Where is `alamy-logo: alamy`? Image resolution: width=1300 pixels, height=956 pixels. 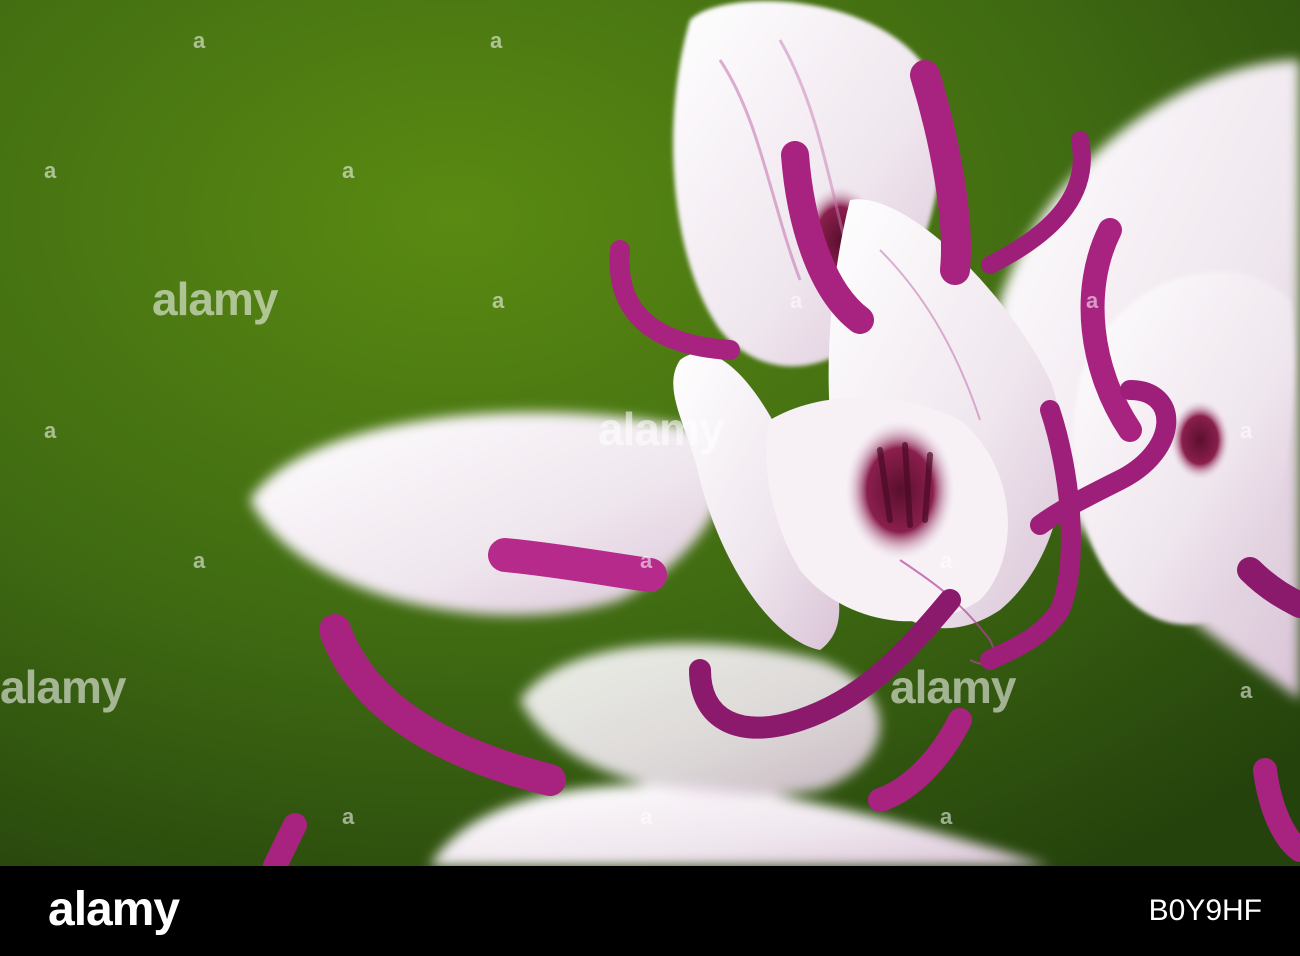
alamy-logo: alamy is located at coordinates (114, 909).